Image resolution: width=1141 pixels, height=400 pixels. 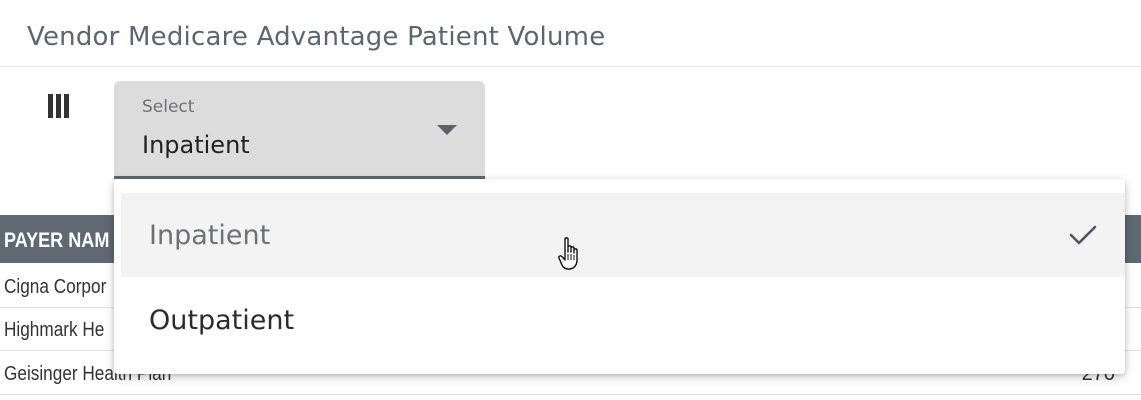 I want to click on payer-name-cell: Cigna Corpor, so click(x=55, y=287).